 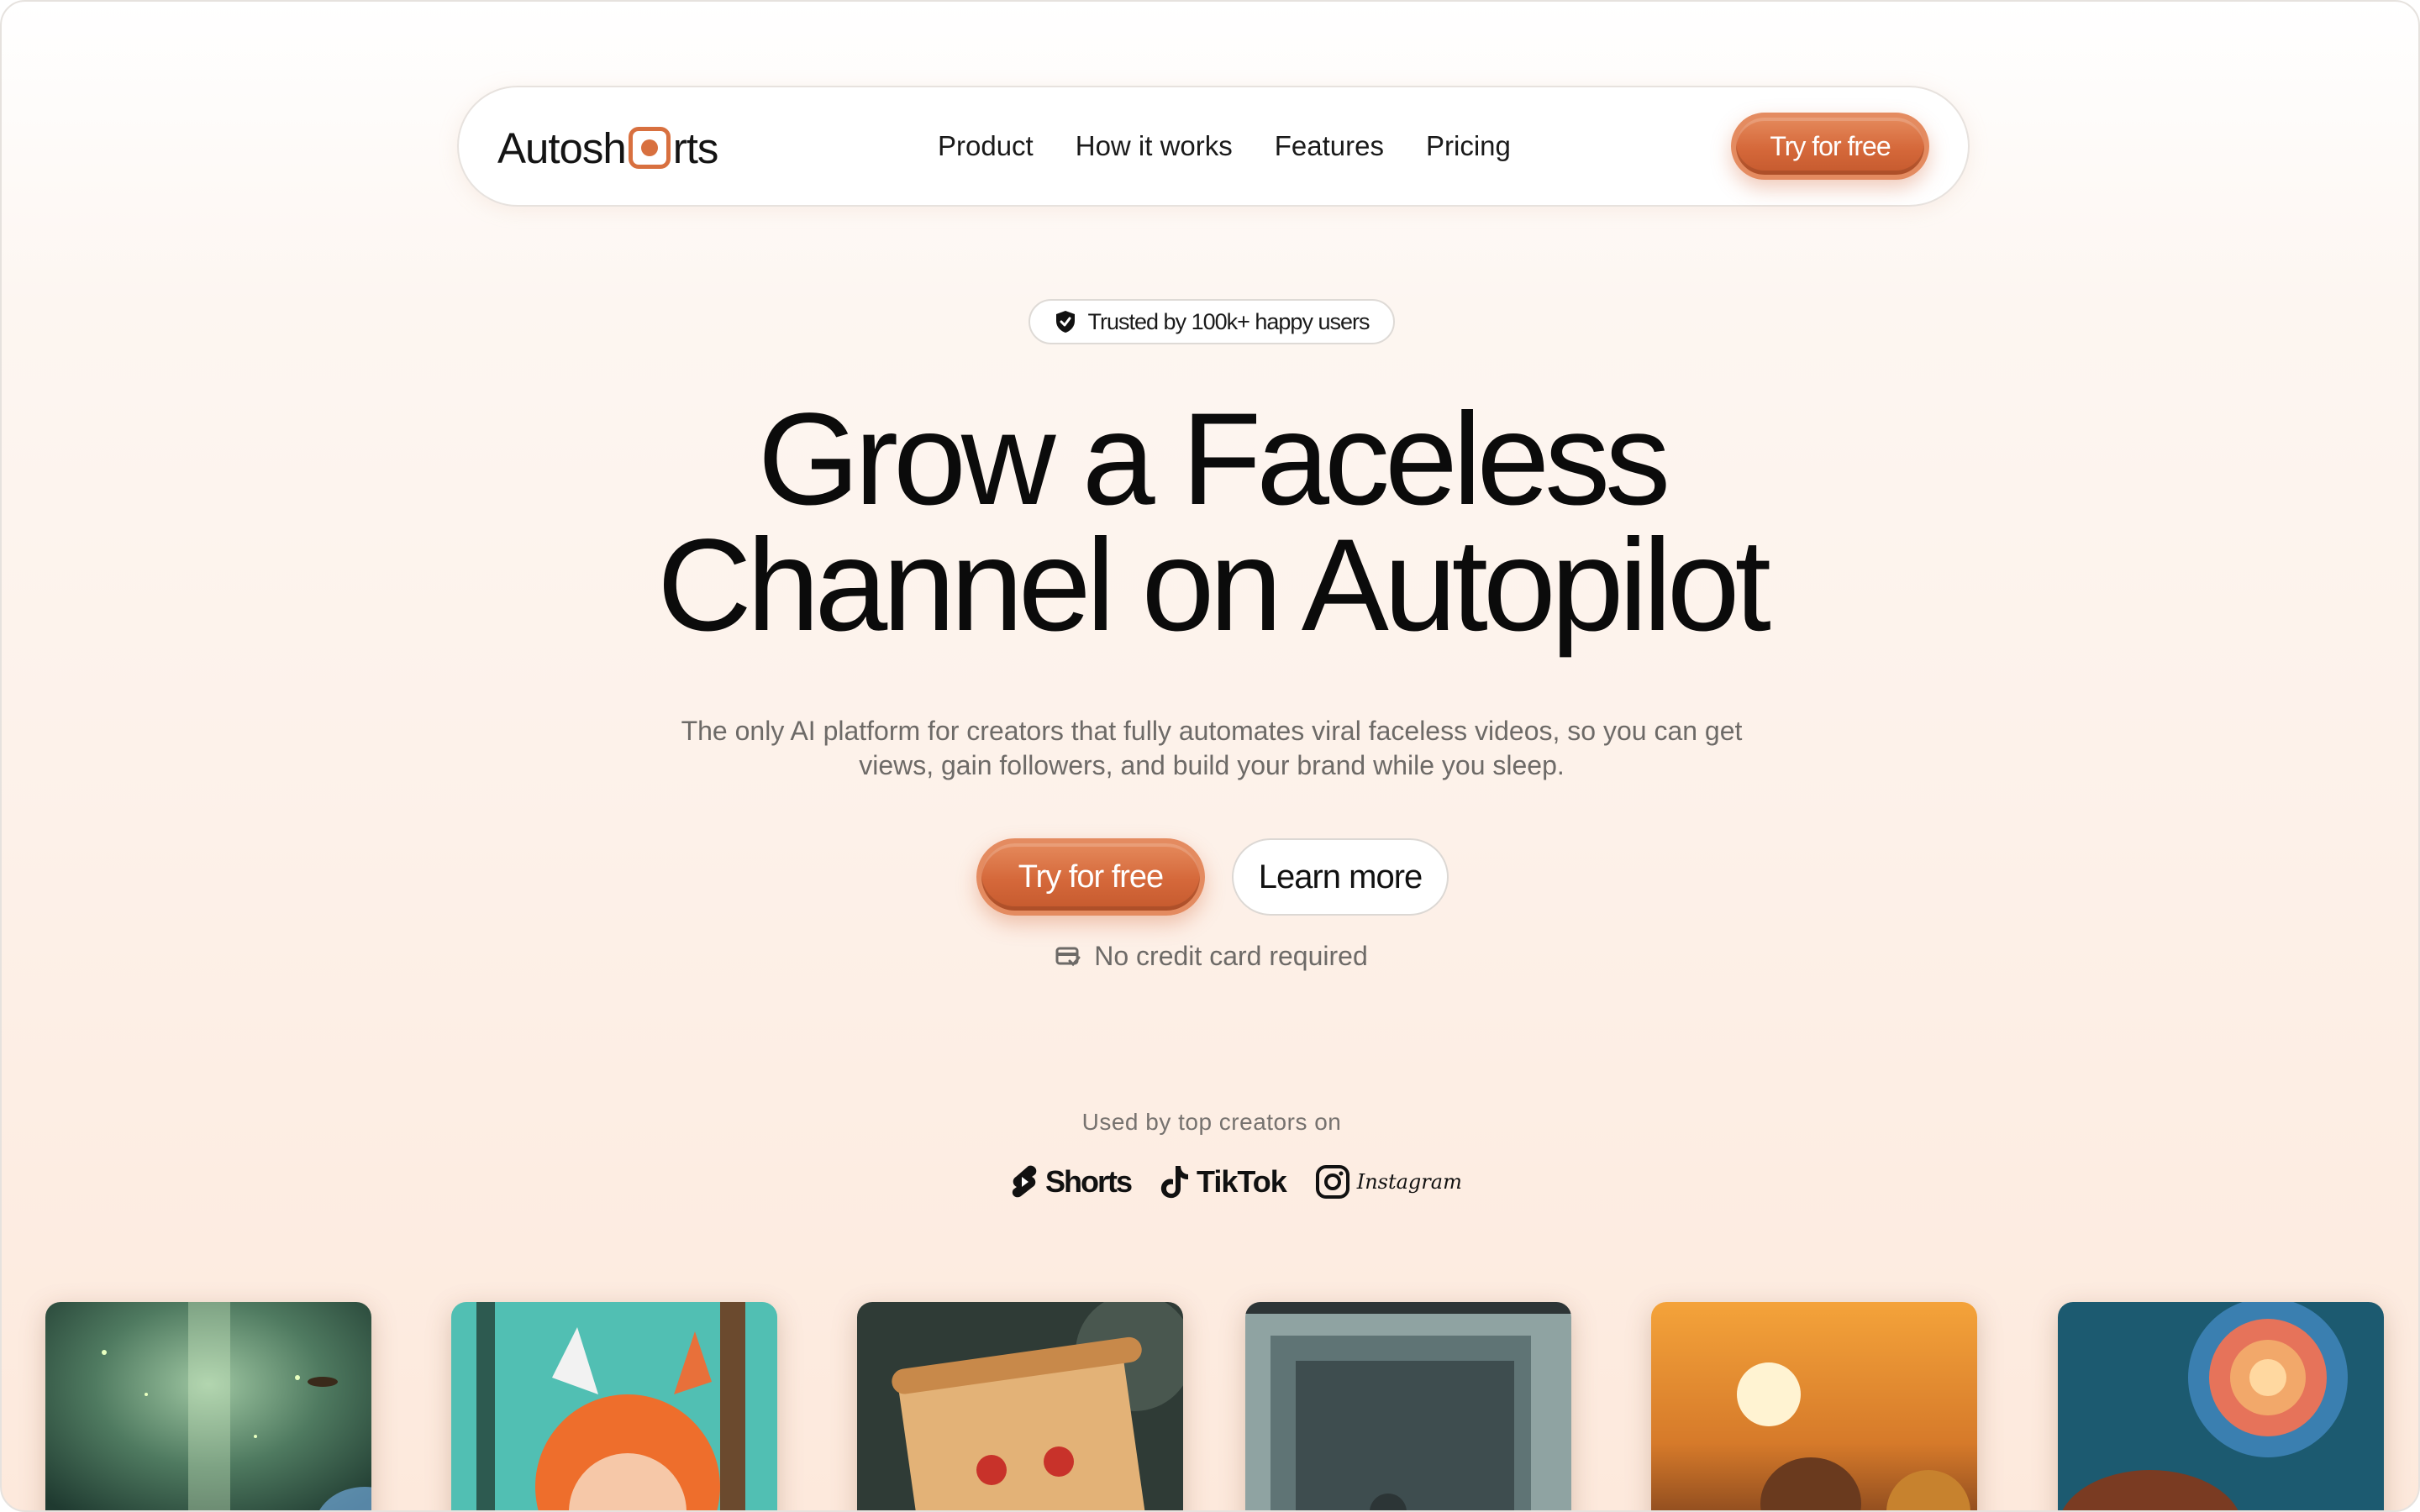 What do you see at coordinates (1242, 1181) in the screenshot?
I see `tiktok-wordmark: TikTok` at bounding box center [1242, 1181].